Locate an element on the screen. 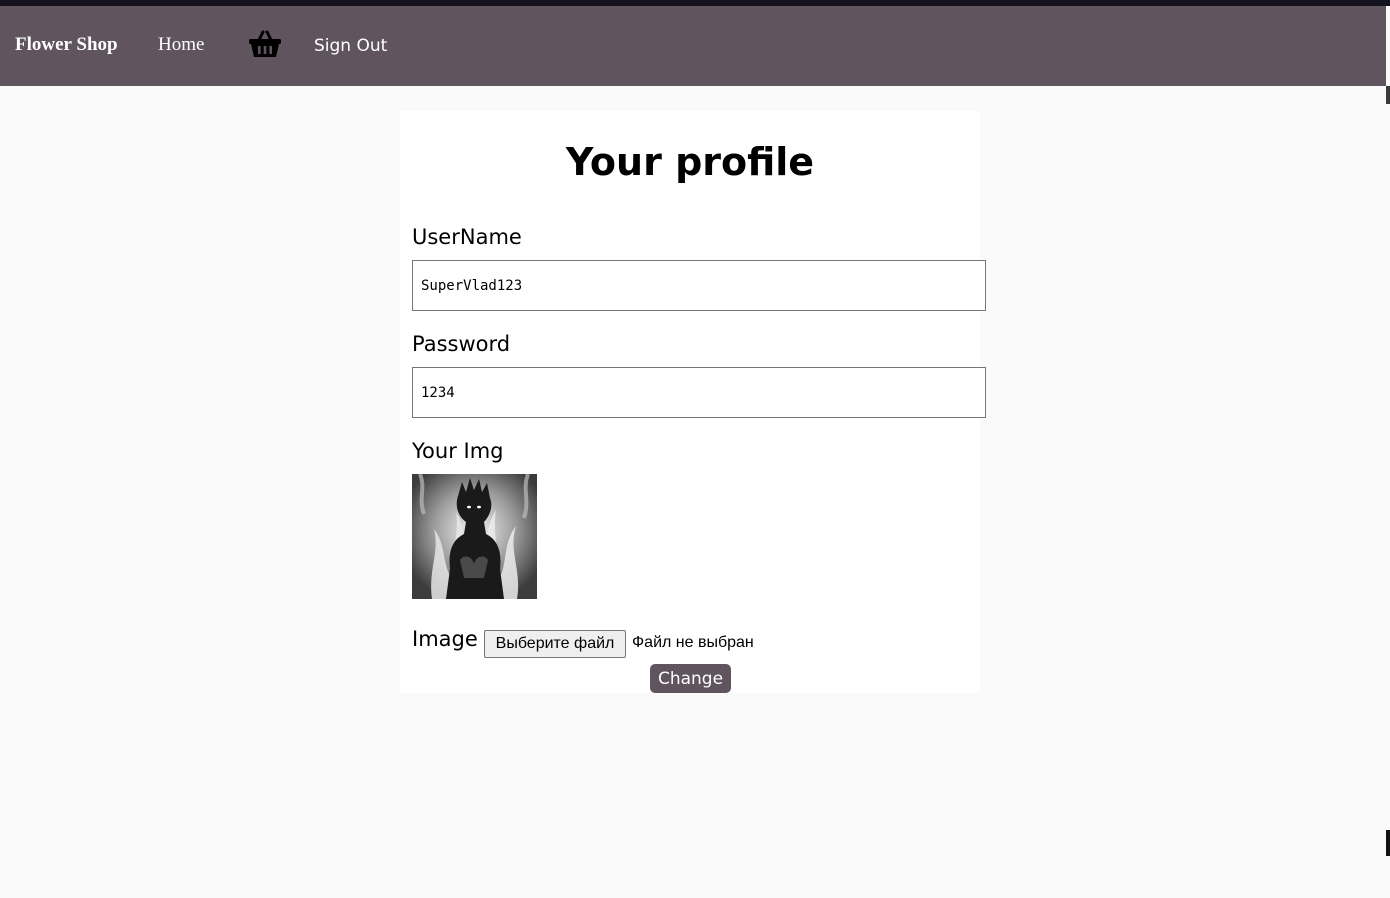 The height and width of the screenshot is (898, 1390). profile-avatar-image is located at coordinates (474, 536).